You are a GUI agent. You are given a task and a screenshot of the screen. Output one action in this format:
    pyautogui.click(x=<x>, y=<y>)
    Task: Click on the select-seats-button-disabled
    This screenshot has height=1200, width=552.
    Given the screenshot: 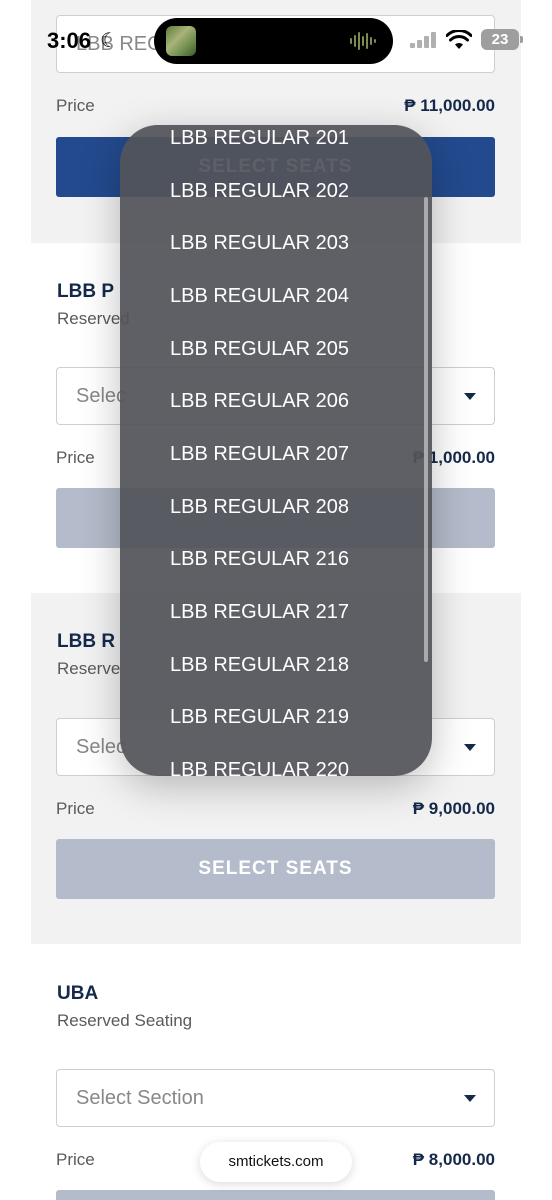 What is the action you would take?
    pyautogui.click(x=275, y=1195)
    